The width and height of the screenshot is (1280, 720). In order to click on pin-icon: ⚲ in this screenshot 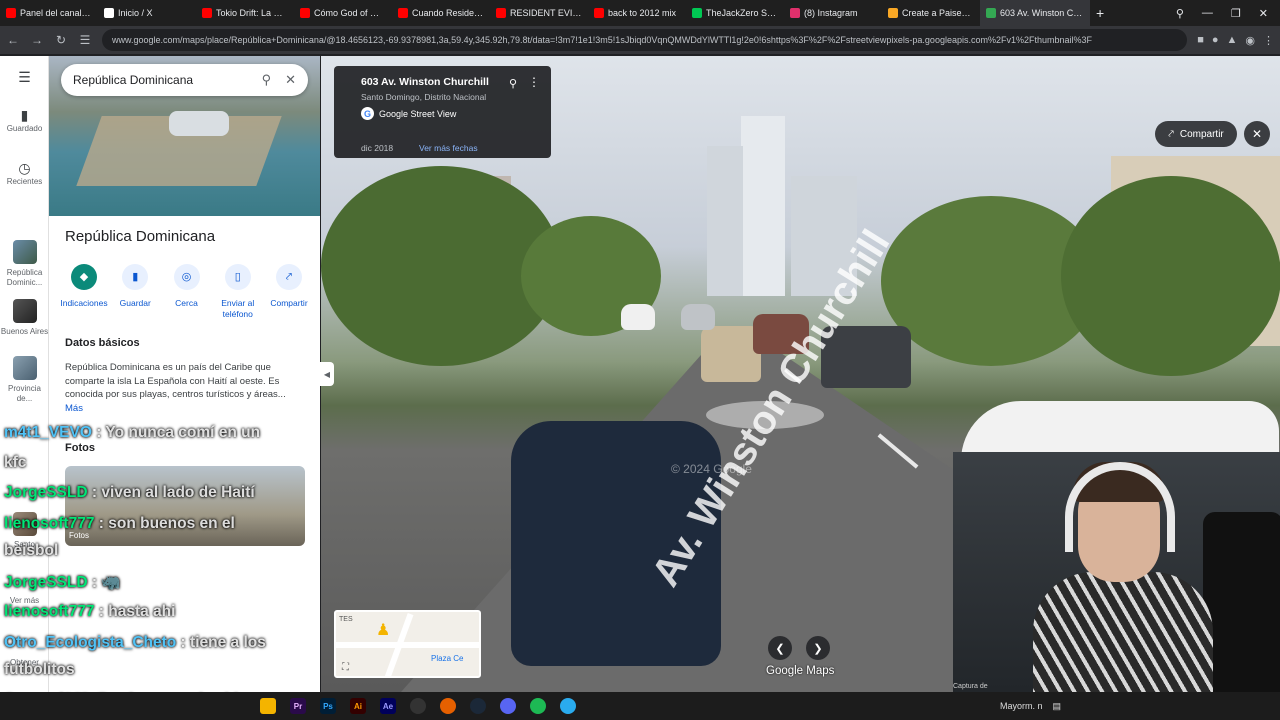, I will do `click(513, 83)`.